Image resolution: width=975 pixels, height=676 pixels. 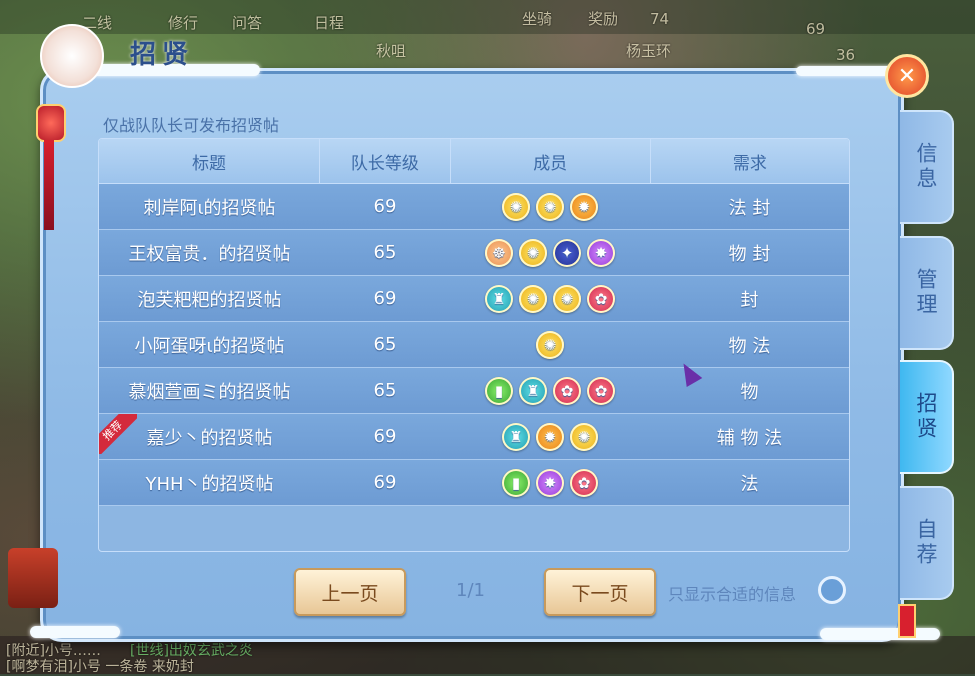 I want to click on hud-text: 秋咀, so click(x=391, y=51).